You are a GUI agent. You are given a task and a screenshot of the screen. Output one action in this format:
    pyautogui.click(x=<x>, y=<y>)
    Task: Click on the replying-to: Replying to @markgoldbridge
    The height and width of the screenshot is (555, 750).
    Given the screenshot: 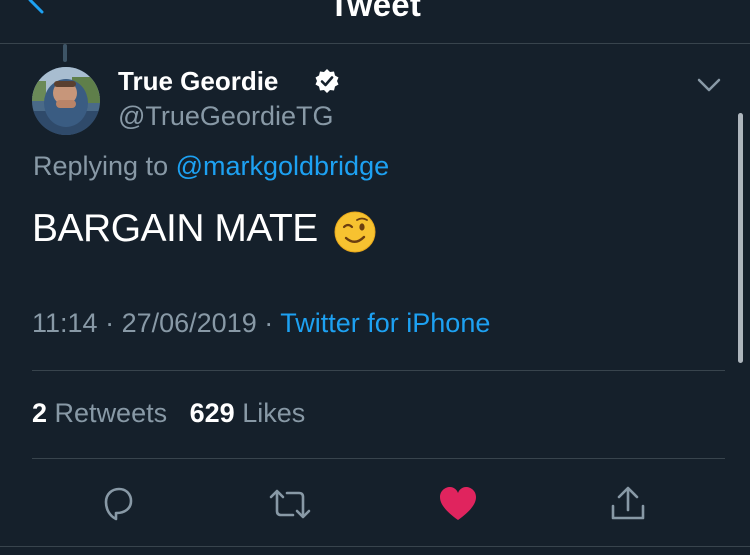 What is the action you would take?
    pyautogui.click(x=211, y=166)
    